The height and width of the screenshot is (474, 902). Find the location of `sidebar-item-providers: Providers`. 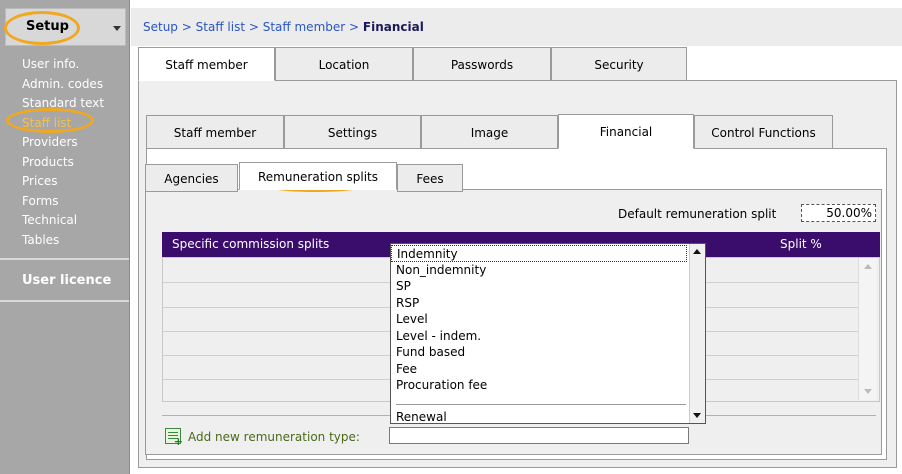

sidebar-item-providers: Providers is located at coordinates (63, 143).